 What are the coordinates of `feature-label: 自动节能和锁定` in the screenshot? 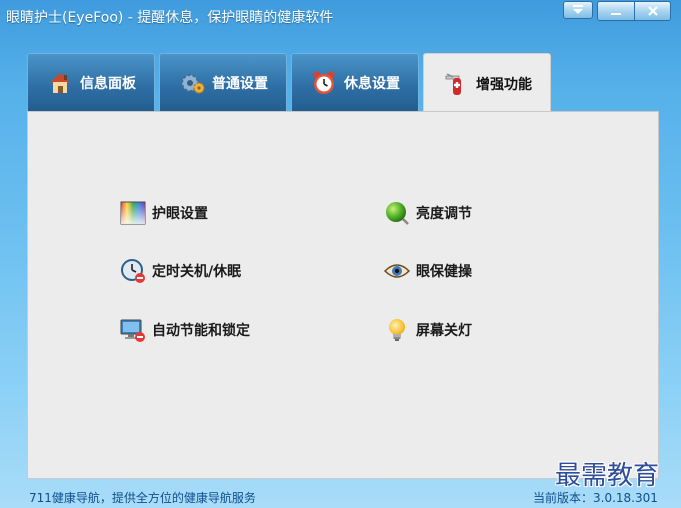 It's located at (201, 331).